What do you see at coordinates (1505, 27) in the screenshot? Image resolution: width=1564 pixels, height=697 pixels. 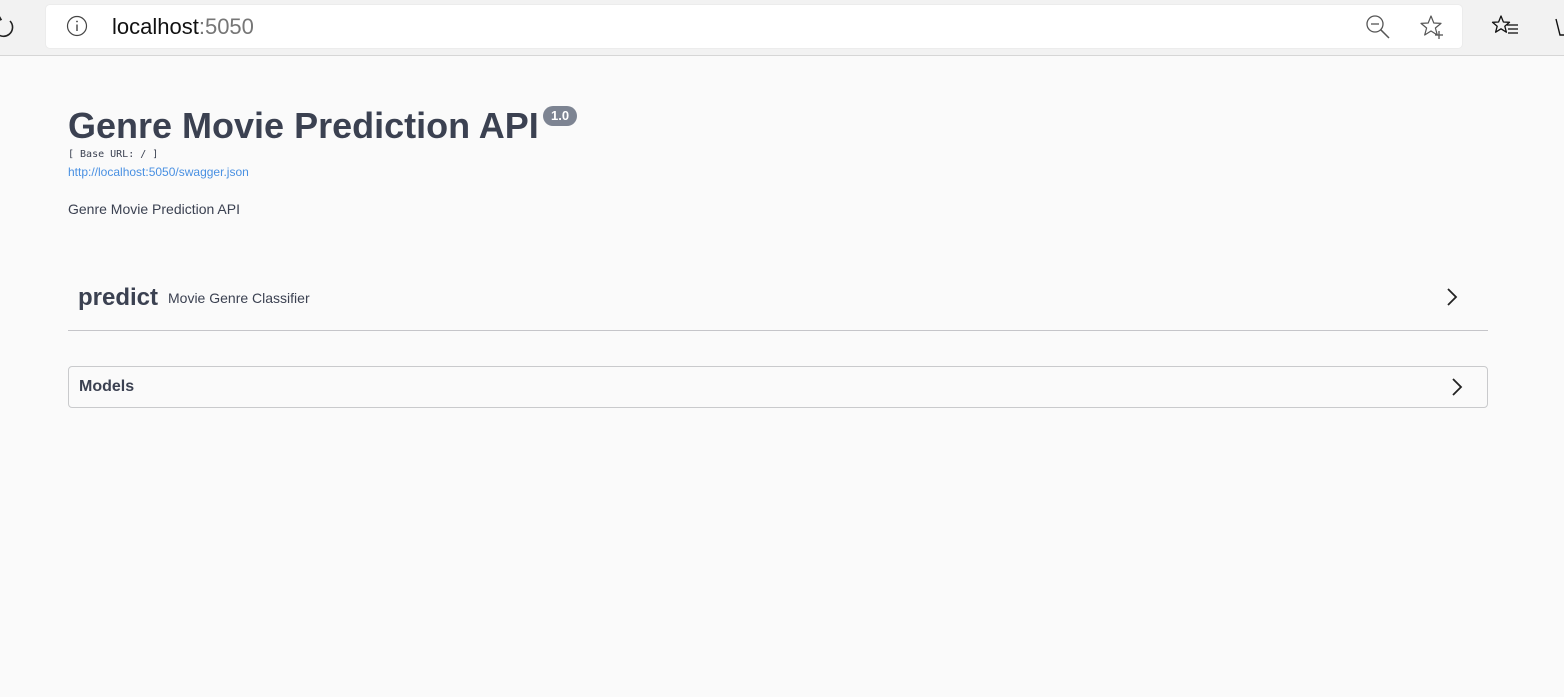 I see `favorites-icon` at bounding box center [1505, 27].